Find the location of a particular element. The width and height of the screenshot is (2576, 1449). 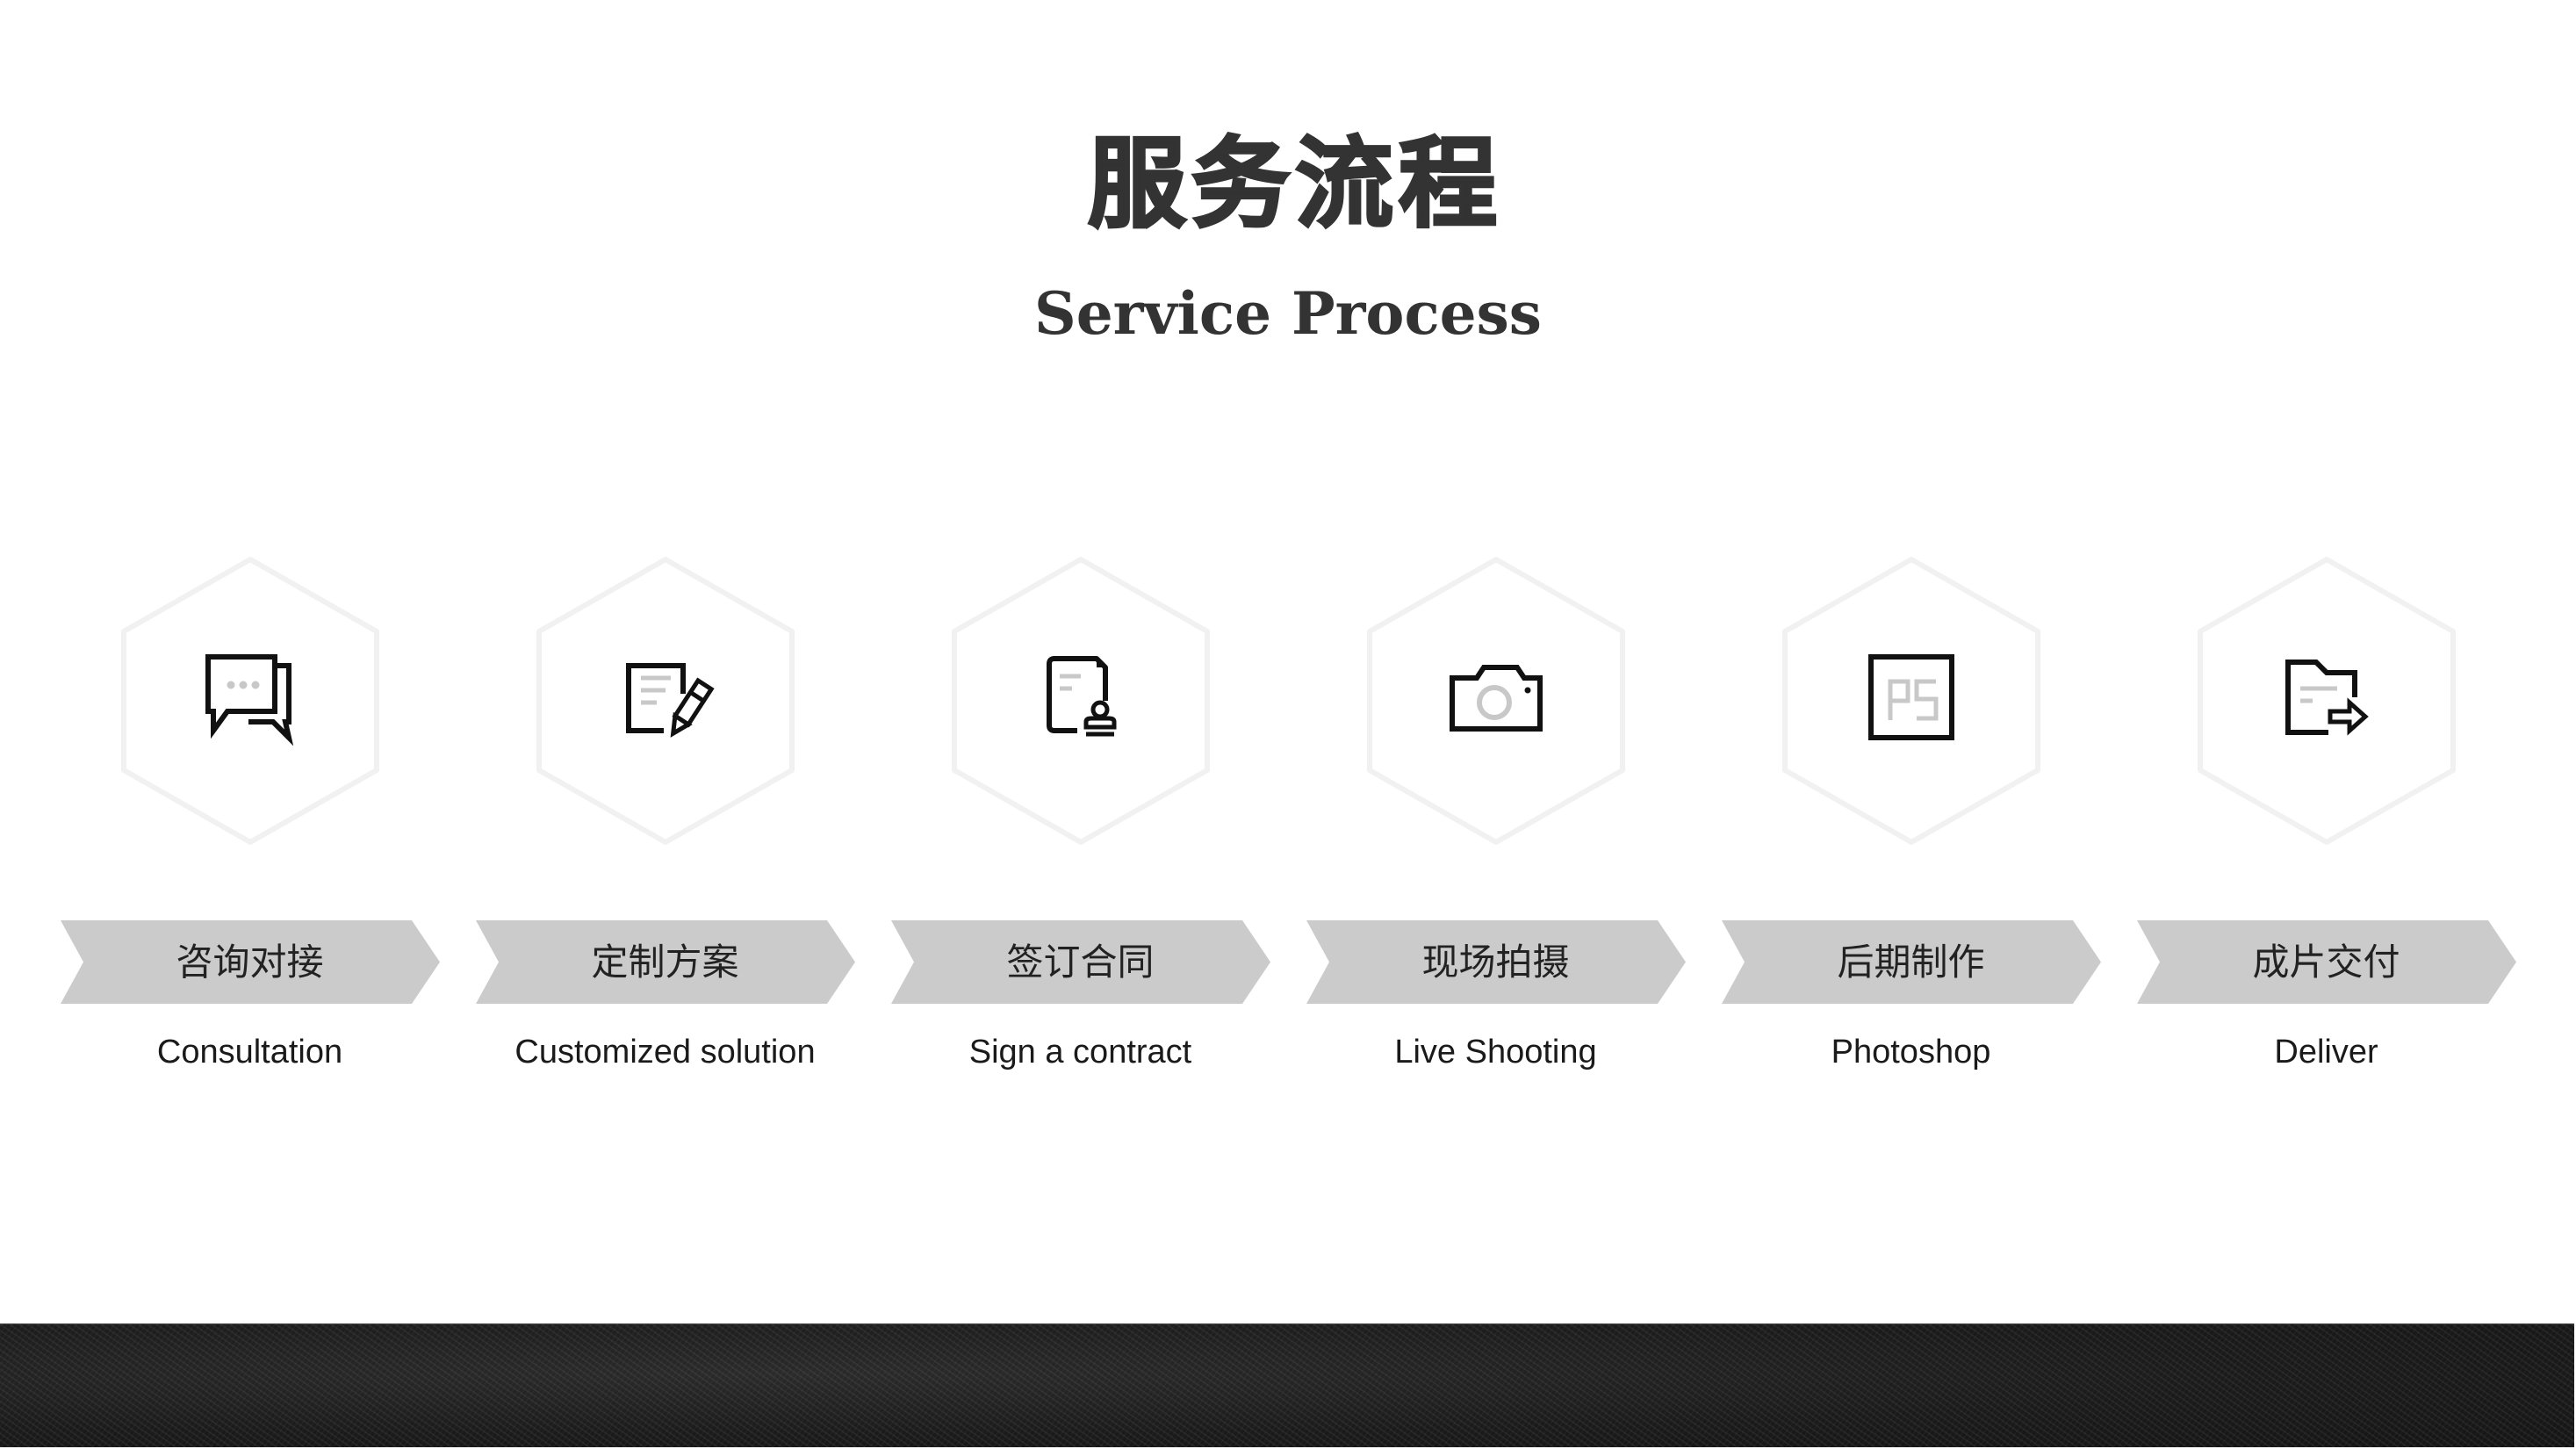

step-label-chinese: 签订合同 is located at coordinates (1080, 962).